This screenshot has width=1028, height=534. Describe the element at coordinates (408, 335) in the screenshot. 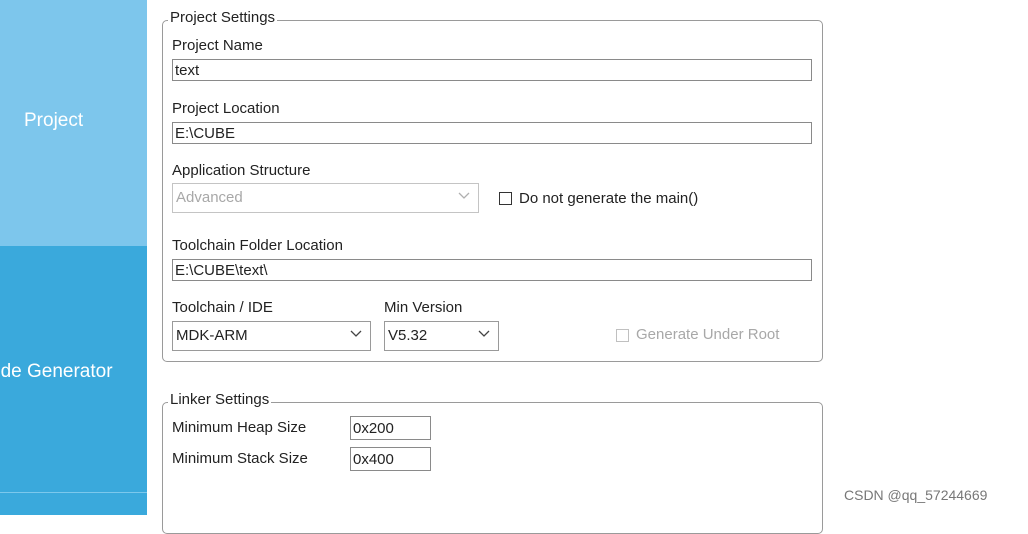

I see `min-version-value: V5.32` at that location.